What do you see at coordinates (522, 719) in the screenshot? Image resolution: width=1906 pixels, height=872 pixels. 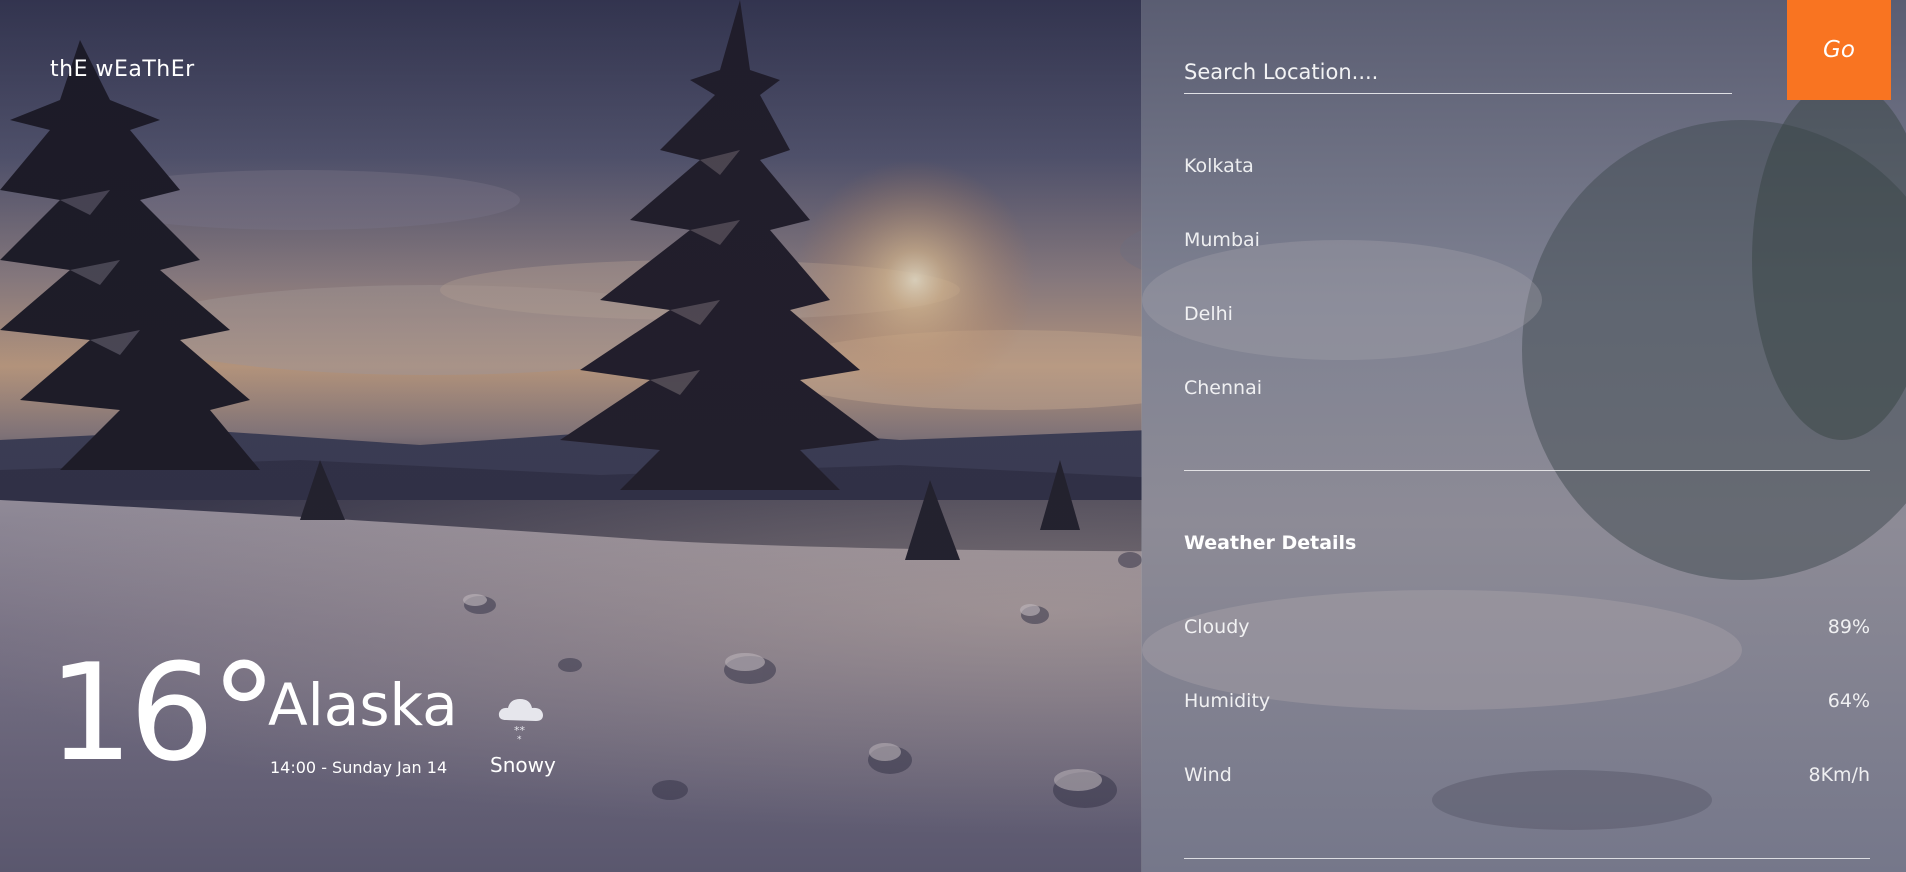 I see `snow-cloud-icon: ** *` at bounding box center [522, 719].